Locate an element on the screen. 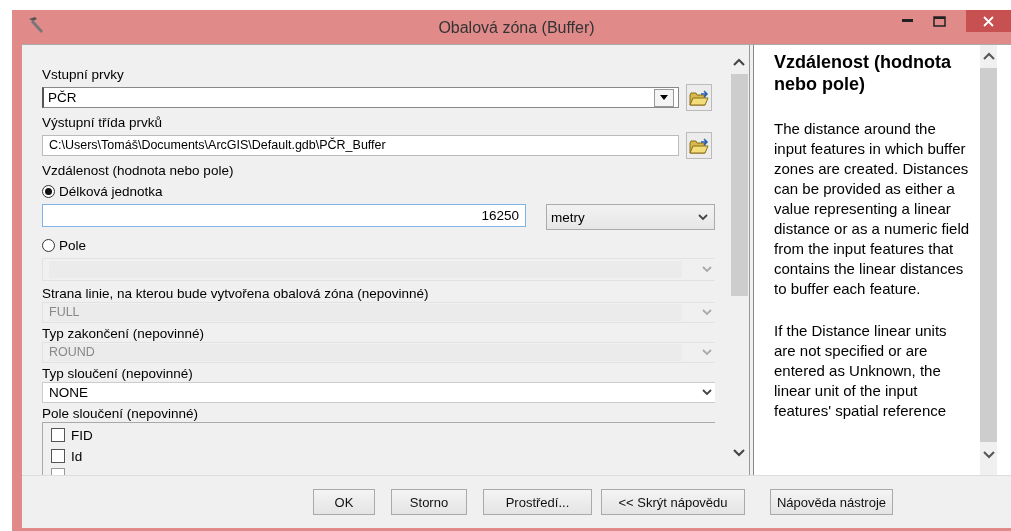 The height and width of the screenshot is (531, 1011). checkbox: FID is located at coordinates (72, 435).